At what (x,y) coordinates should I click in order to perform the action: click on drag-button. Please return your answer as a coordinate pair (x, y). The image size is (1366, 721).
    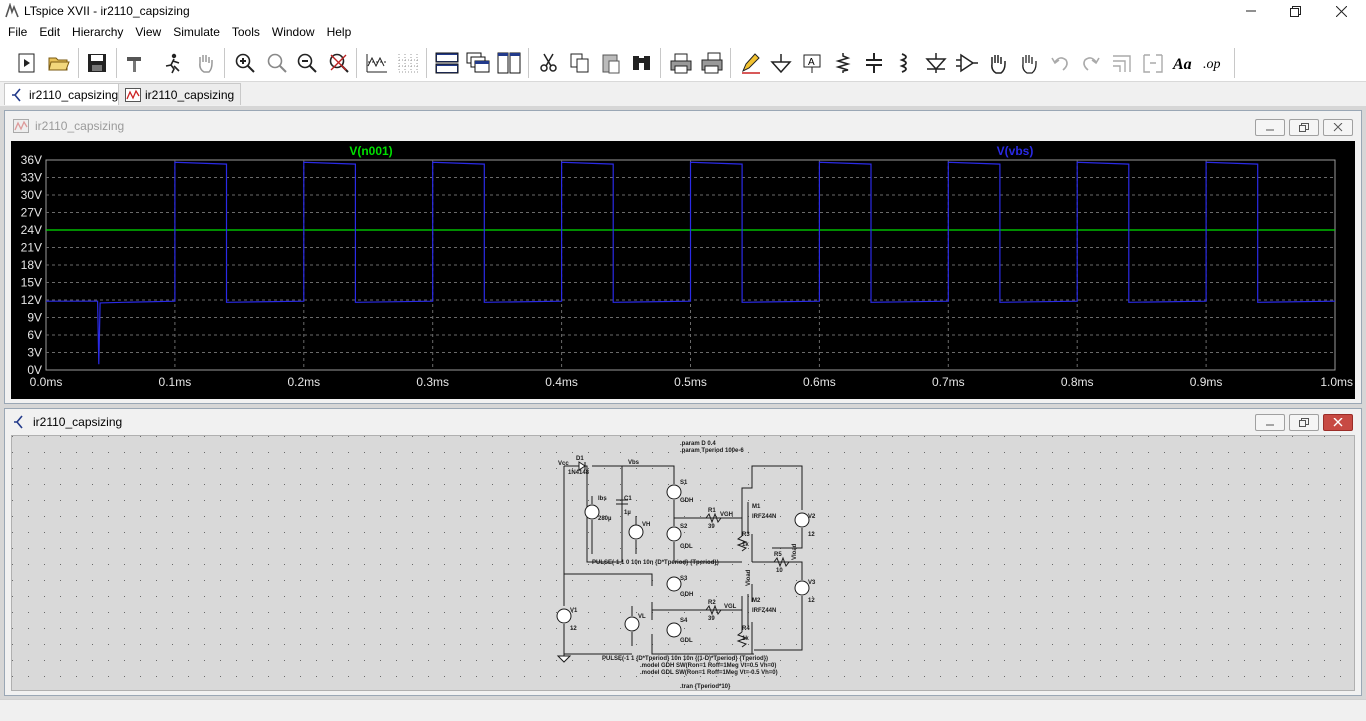
    Looking at the image, I should click on (1029, 63).